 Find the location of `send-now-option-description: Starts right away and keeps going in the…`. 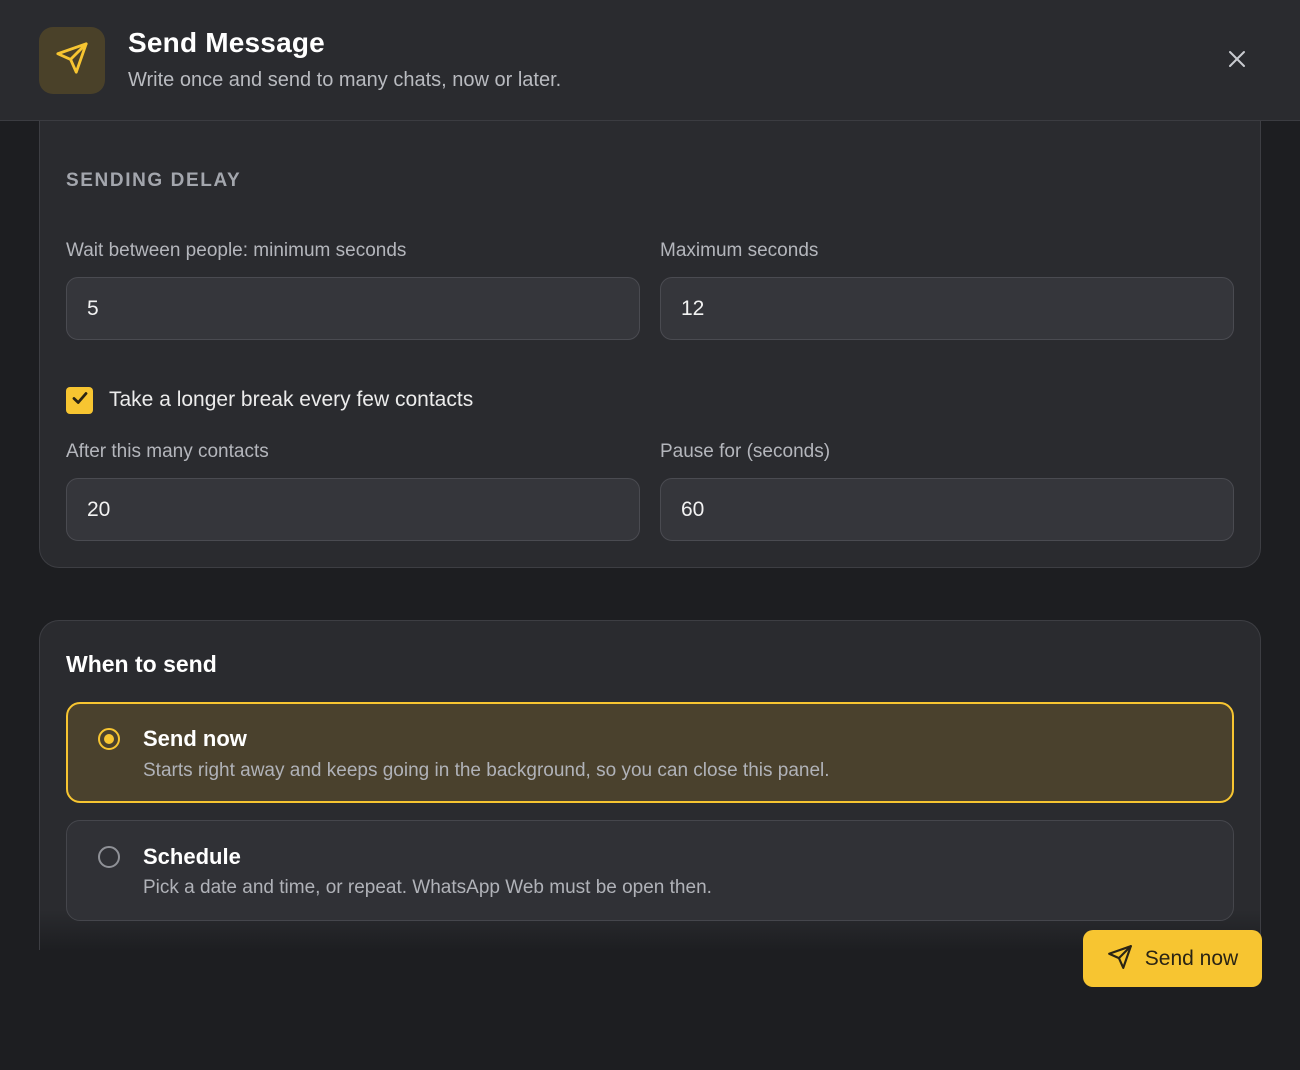

send-now-option-description: Starts right away and keeps going in the… is located at coordinates (486, 770).